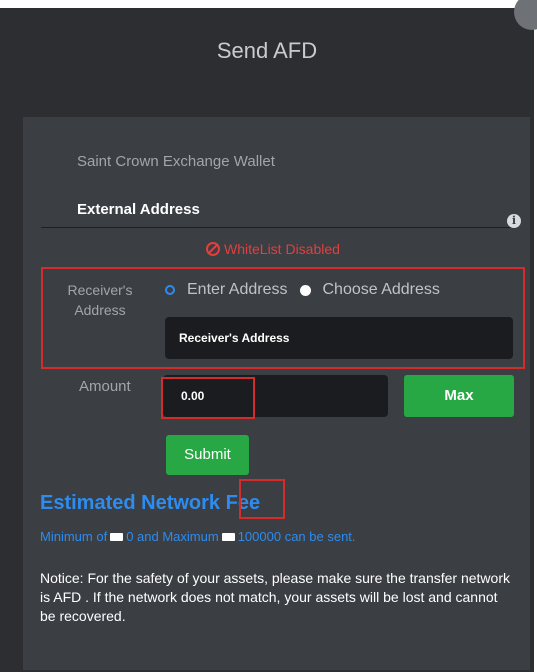 The height and width of the screenshot is (672, 537). What do you see at coordinates (130, 536) in the screenshot?
I see `limits-min: 0` at bounding box center [130, 536].